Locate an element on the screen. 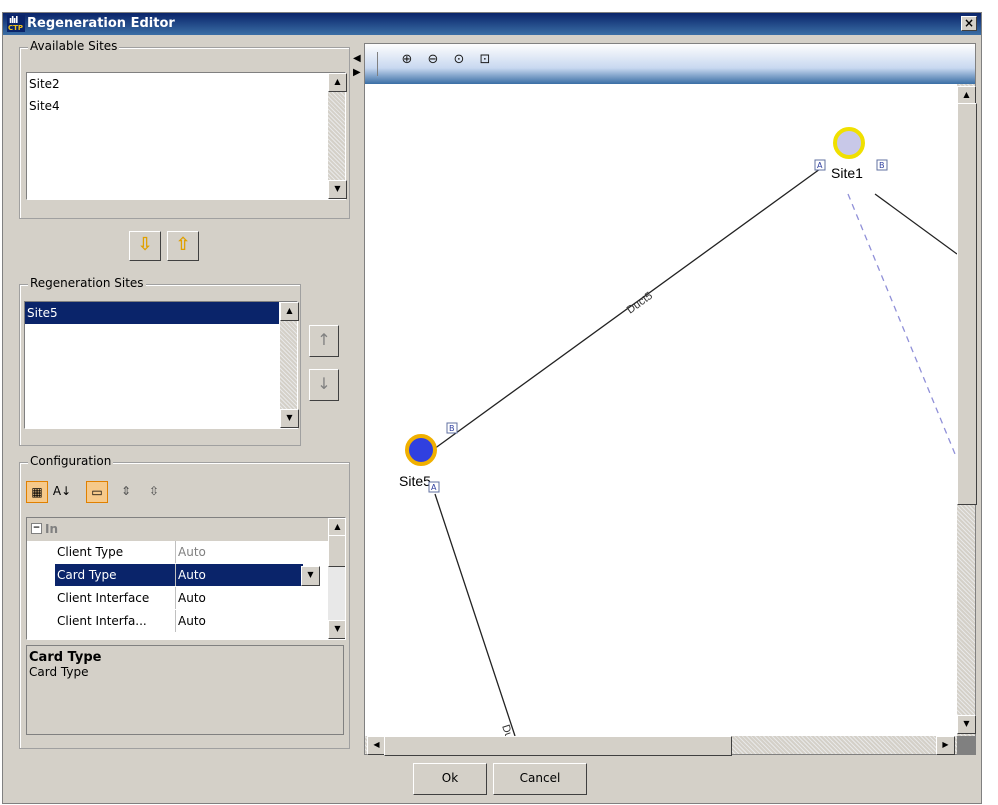  priority-down-button: ↓ is located at coordinates (324, 385).